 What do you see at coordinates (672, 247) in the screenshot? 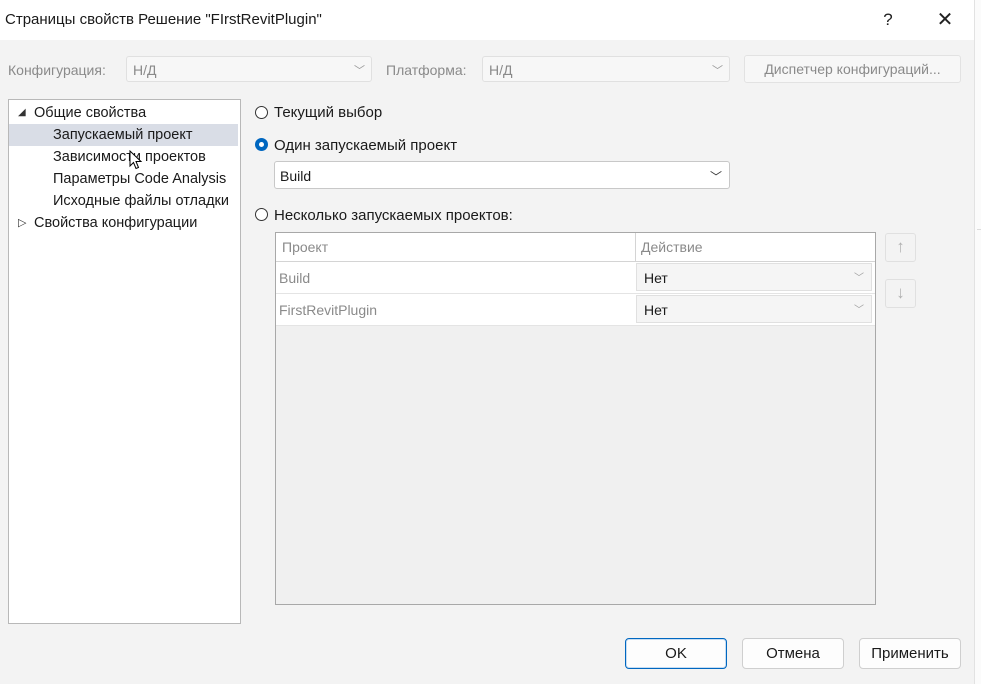
I see `column-header-action: Действие` at bounding box center [672, 247].